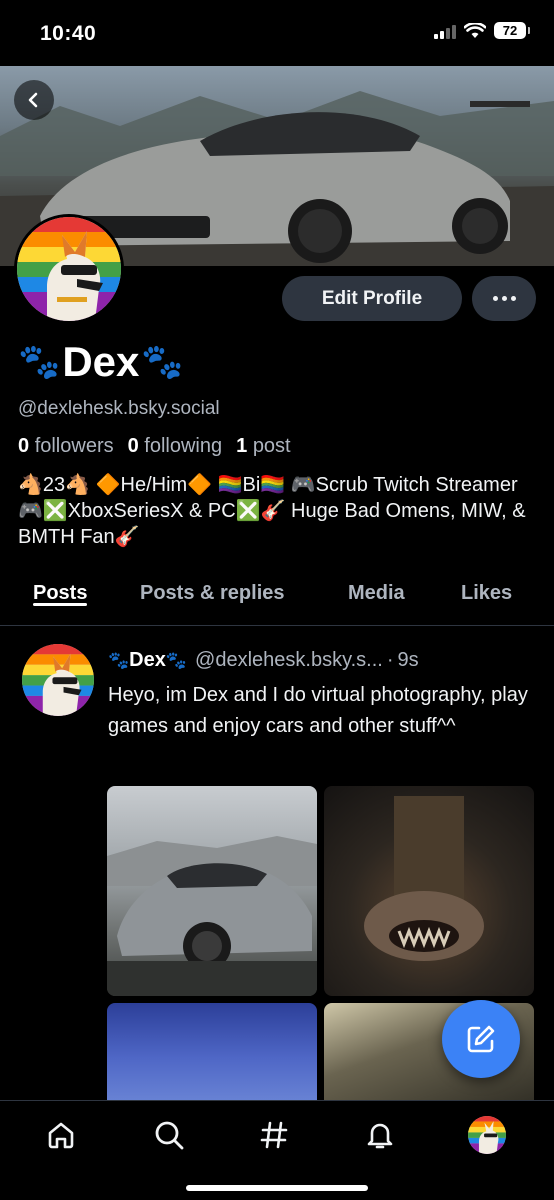 Image resolution: width=554 pixels, height=1200 pixels. What do you see at coordinates (212, 916) in the screenshot?
I see `car-image` at bounding box center [212, 916].